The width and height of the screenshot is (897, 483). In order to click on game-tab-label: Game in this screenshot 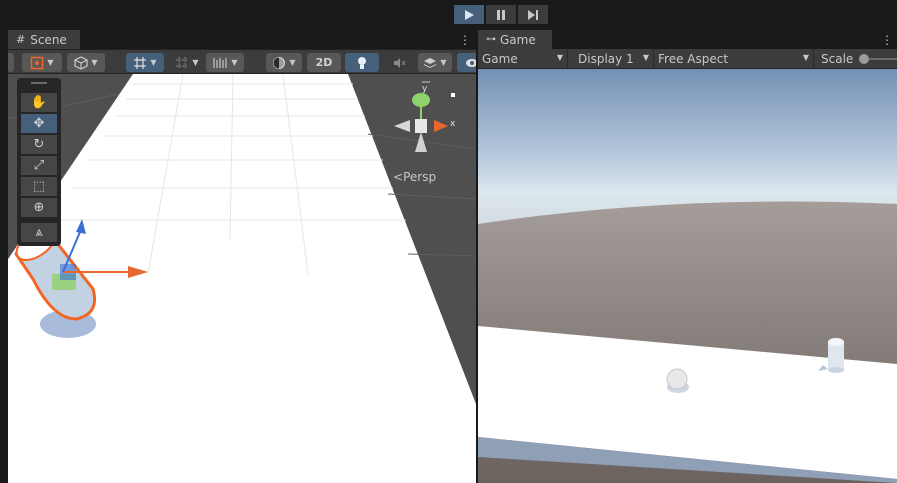, I will do `click(518, 39)`.